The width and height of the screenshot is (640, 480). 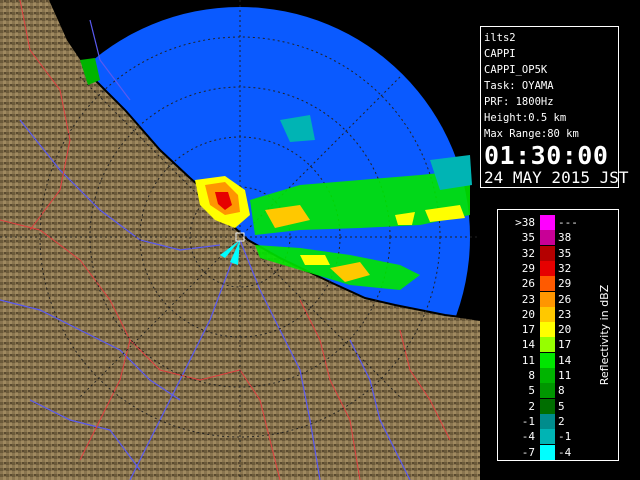 What do you see at coordinates (528, 268) in the screenshot?
I see `legend-low-value: 29` at bounding box center [528, 268].